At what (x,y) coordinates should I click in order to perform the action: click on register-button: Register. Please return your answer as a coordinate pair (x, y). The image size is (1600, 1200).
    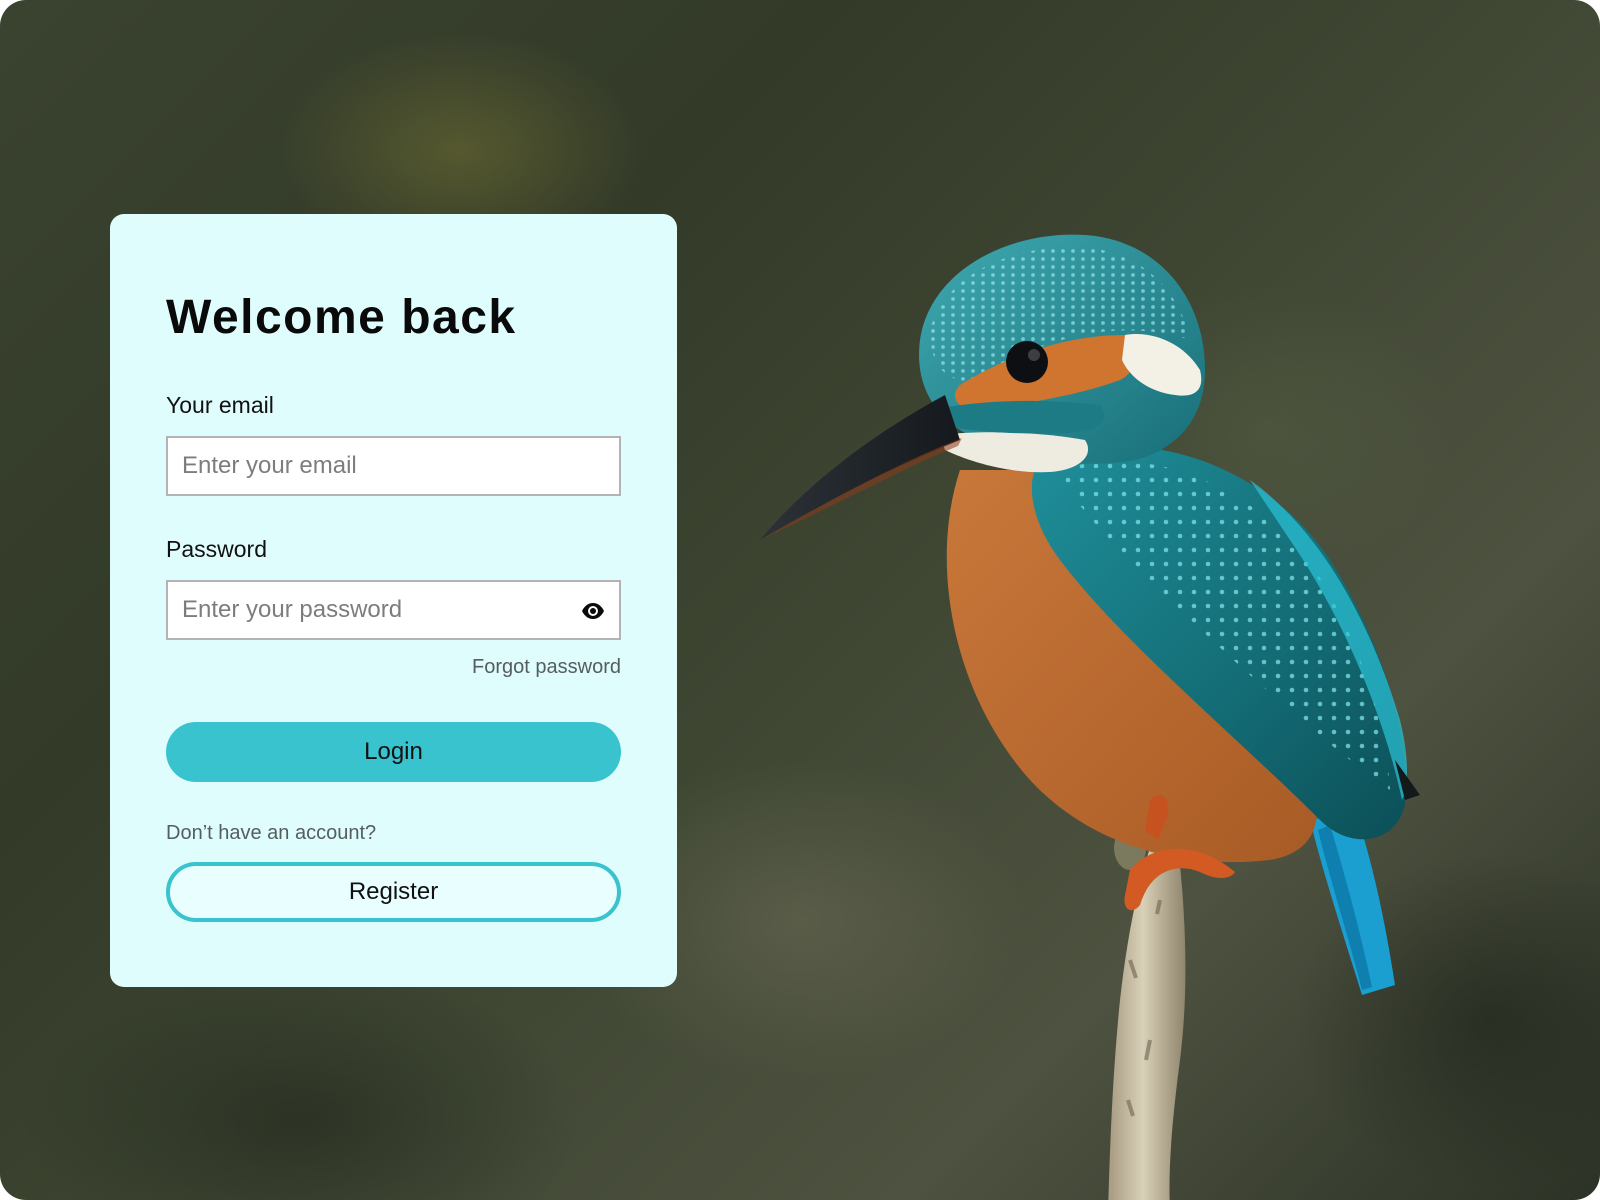
    Looking at the image, I should click on (393, 892).